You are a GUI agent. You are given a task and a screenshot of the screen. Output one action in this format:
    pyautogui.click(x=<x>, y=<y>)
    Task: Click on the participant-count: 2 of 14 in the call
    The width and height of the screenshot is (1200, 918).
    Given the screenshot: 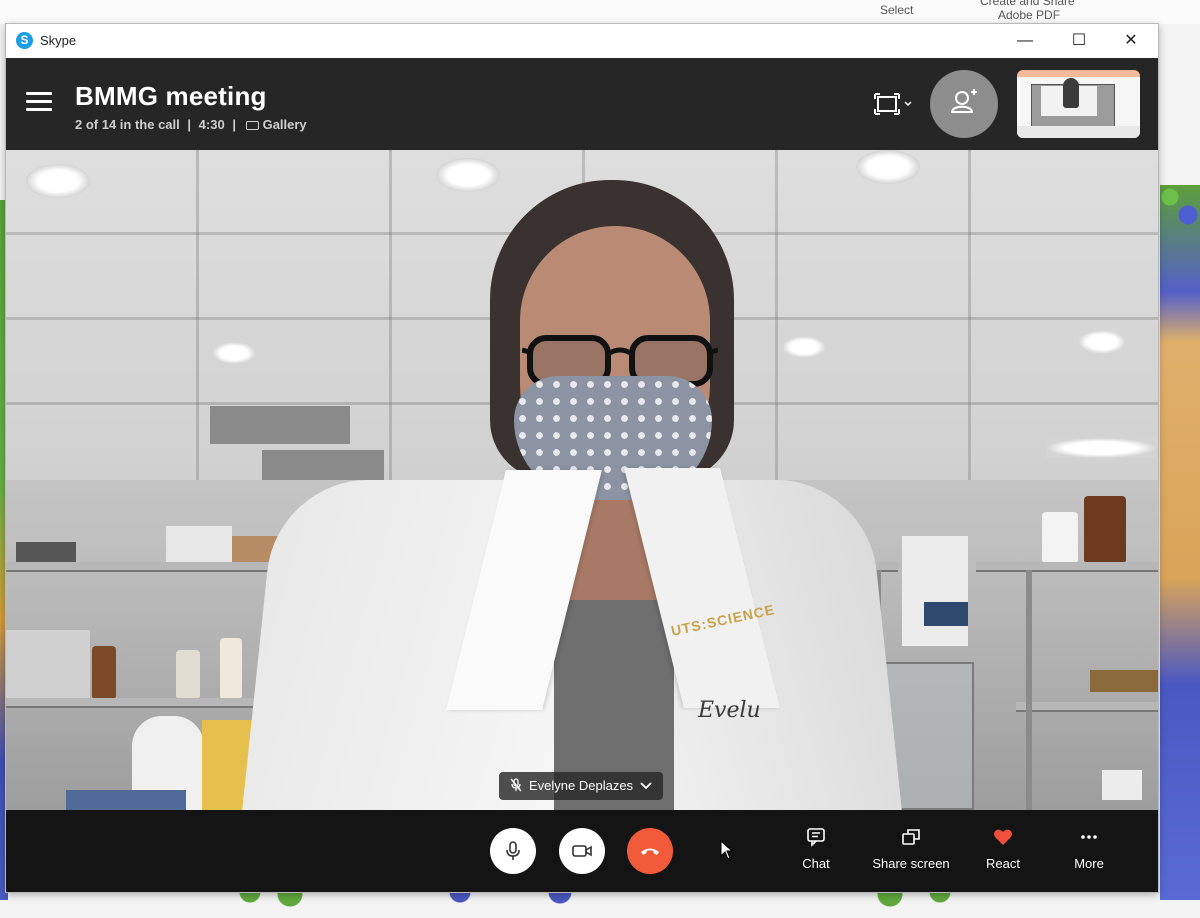 What is the action you would take?
    pyautogui.click(x=127, y=124)
    